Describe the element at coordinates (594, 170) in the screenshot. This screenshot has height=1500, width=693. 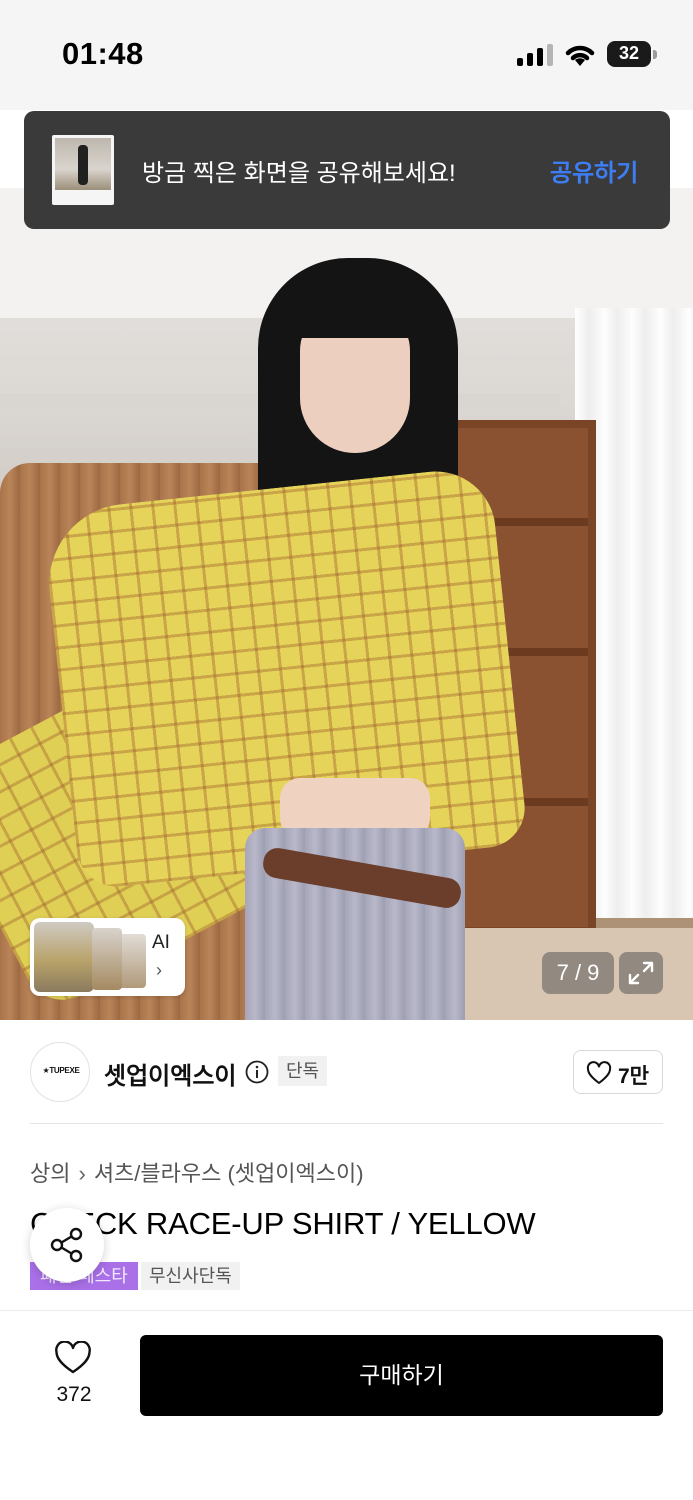
I see `toast-share-button: 공유하기` at that location.